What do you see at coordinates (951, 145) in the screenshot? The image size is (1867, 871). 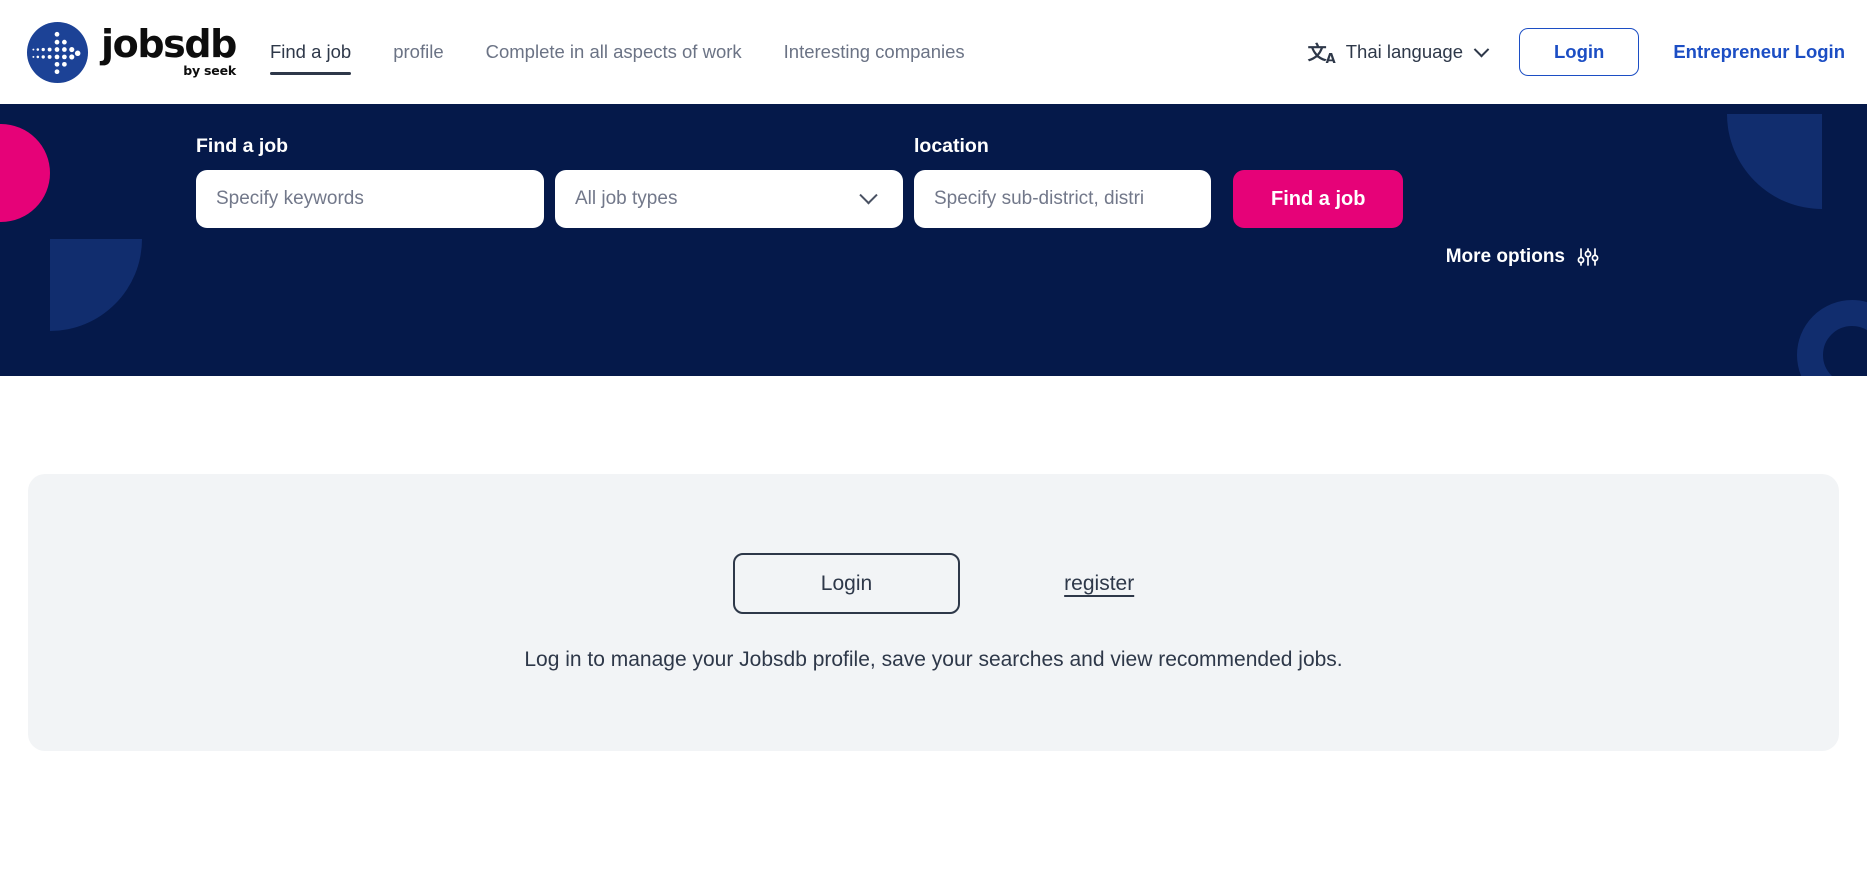 I see `location-label: location` at bounding box center [951, 145].